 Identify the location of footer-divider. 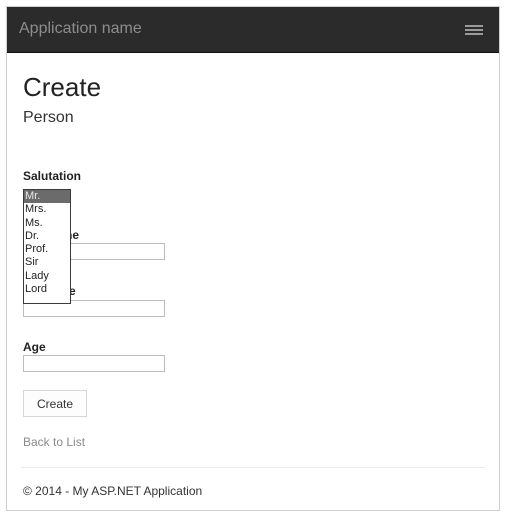
(253, 467).